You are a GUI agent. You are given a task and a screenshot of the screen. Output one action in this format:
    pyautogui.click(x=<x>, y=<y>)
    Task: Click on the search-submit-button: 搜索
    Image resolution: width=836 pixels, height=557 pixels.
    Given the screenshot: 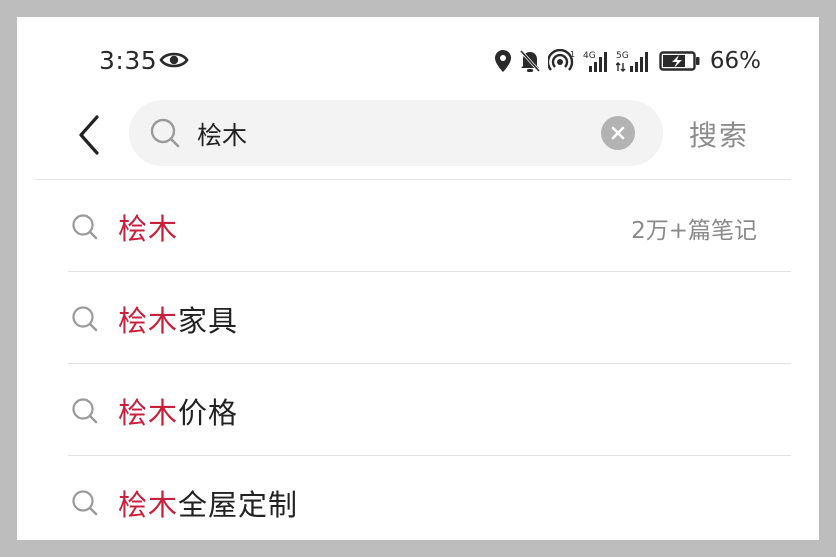 What is the action you would take?
    pyautogui.click(x=719, y=134)
    